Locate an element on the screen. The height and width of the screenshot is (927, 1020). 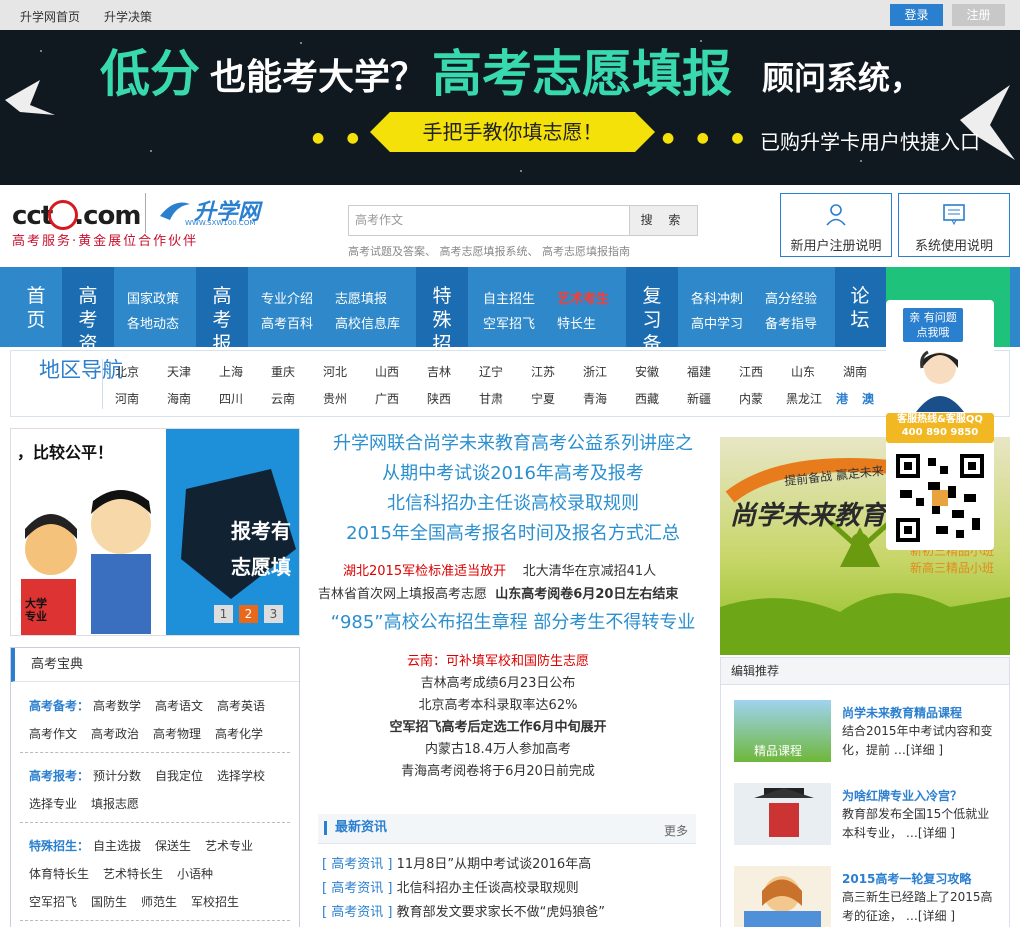
region-link: 河南 is located at coordinates (127, 398).